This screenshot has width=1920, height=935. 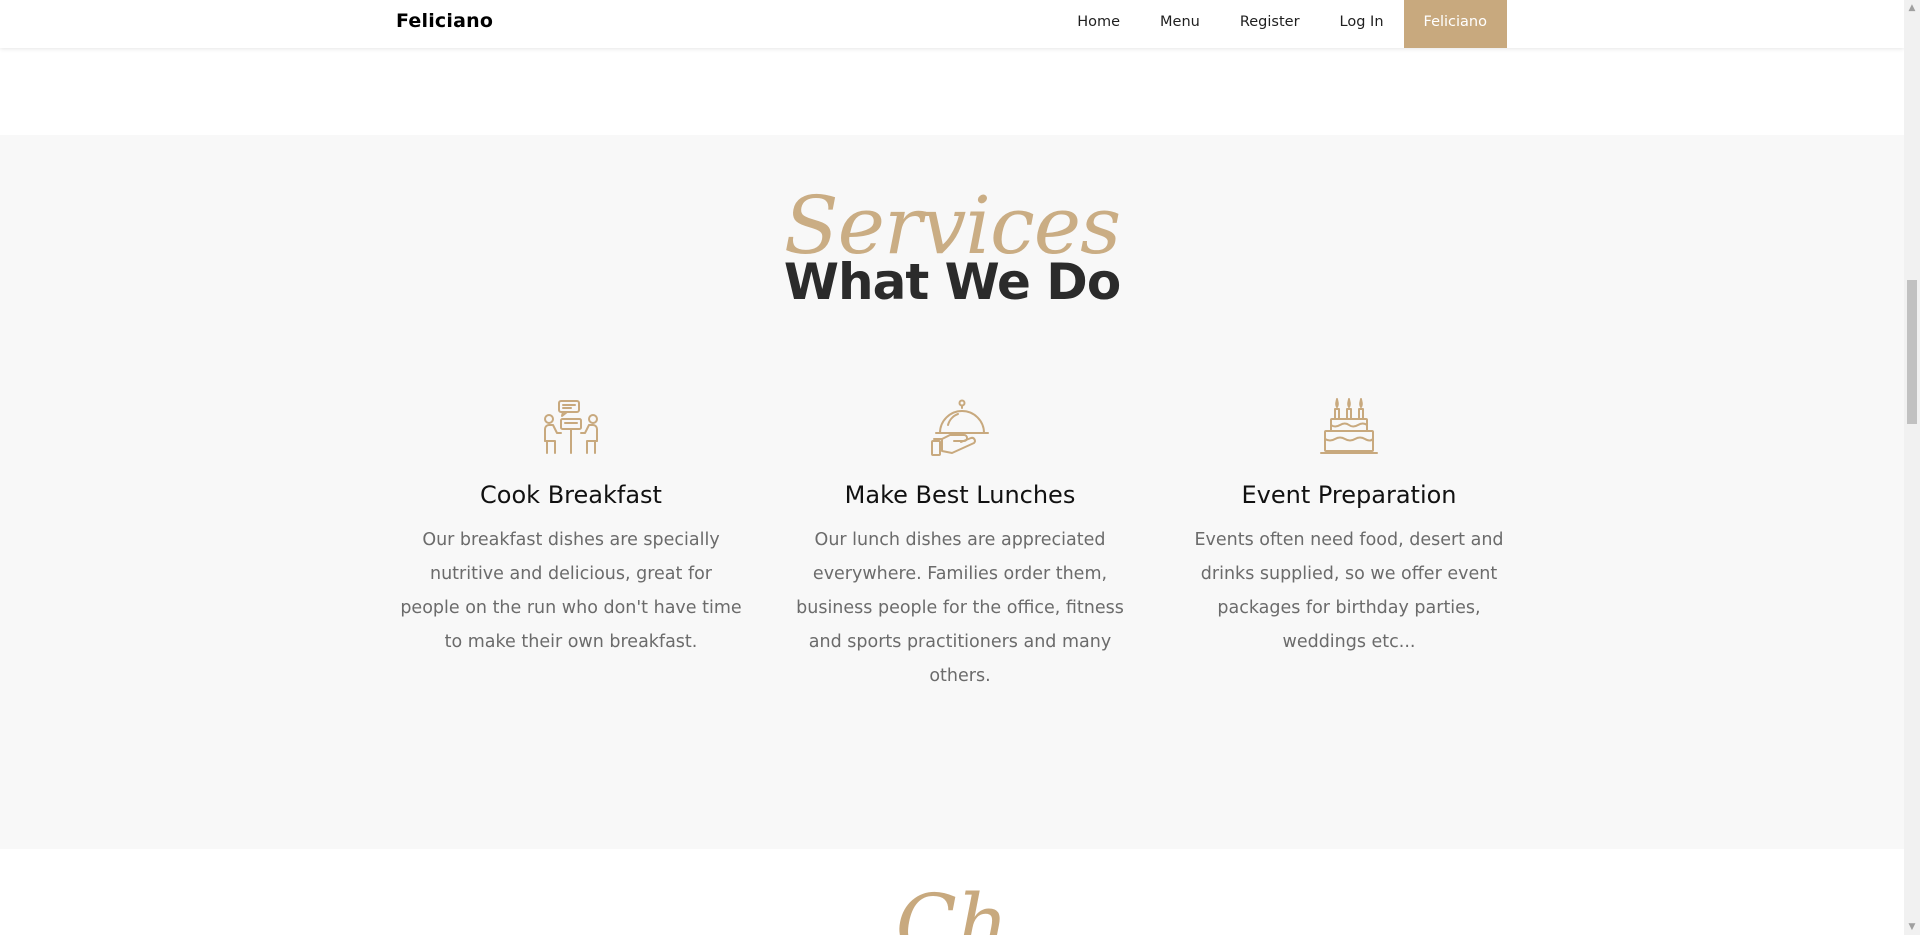 I want to click on nav-cta-button: Feliciano, so click(x=1455, y=24).